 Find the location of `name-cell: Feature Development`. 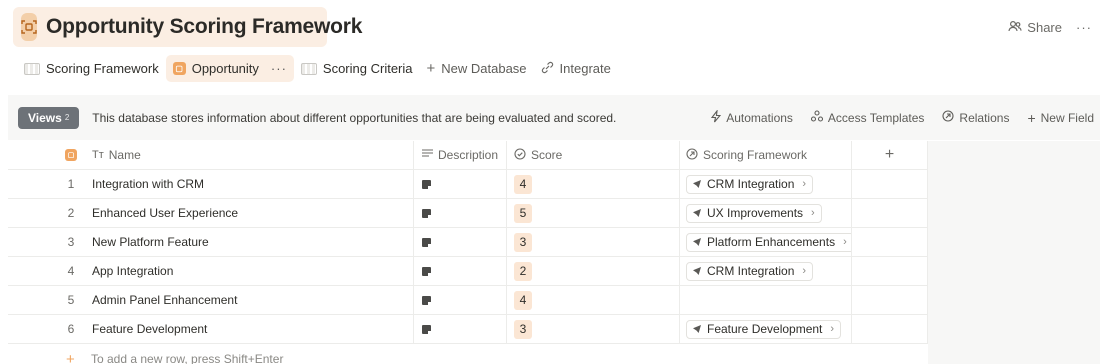

name-cell: Feature Development is located at coordinates (249, 329).